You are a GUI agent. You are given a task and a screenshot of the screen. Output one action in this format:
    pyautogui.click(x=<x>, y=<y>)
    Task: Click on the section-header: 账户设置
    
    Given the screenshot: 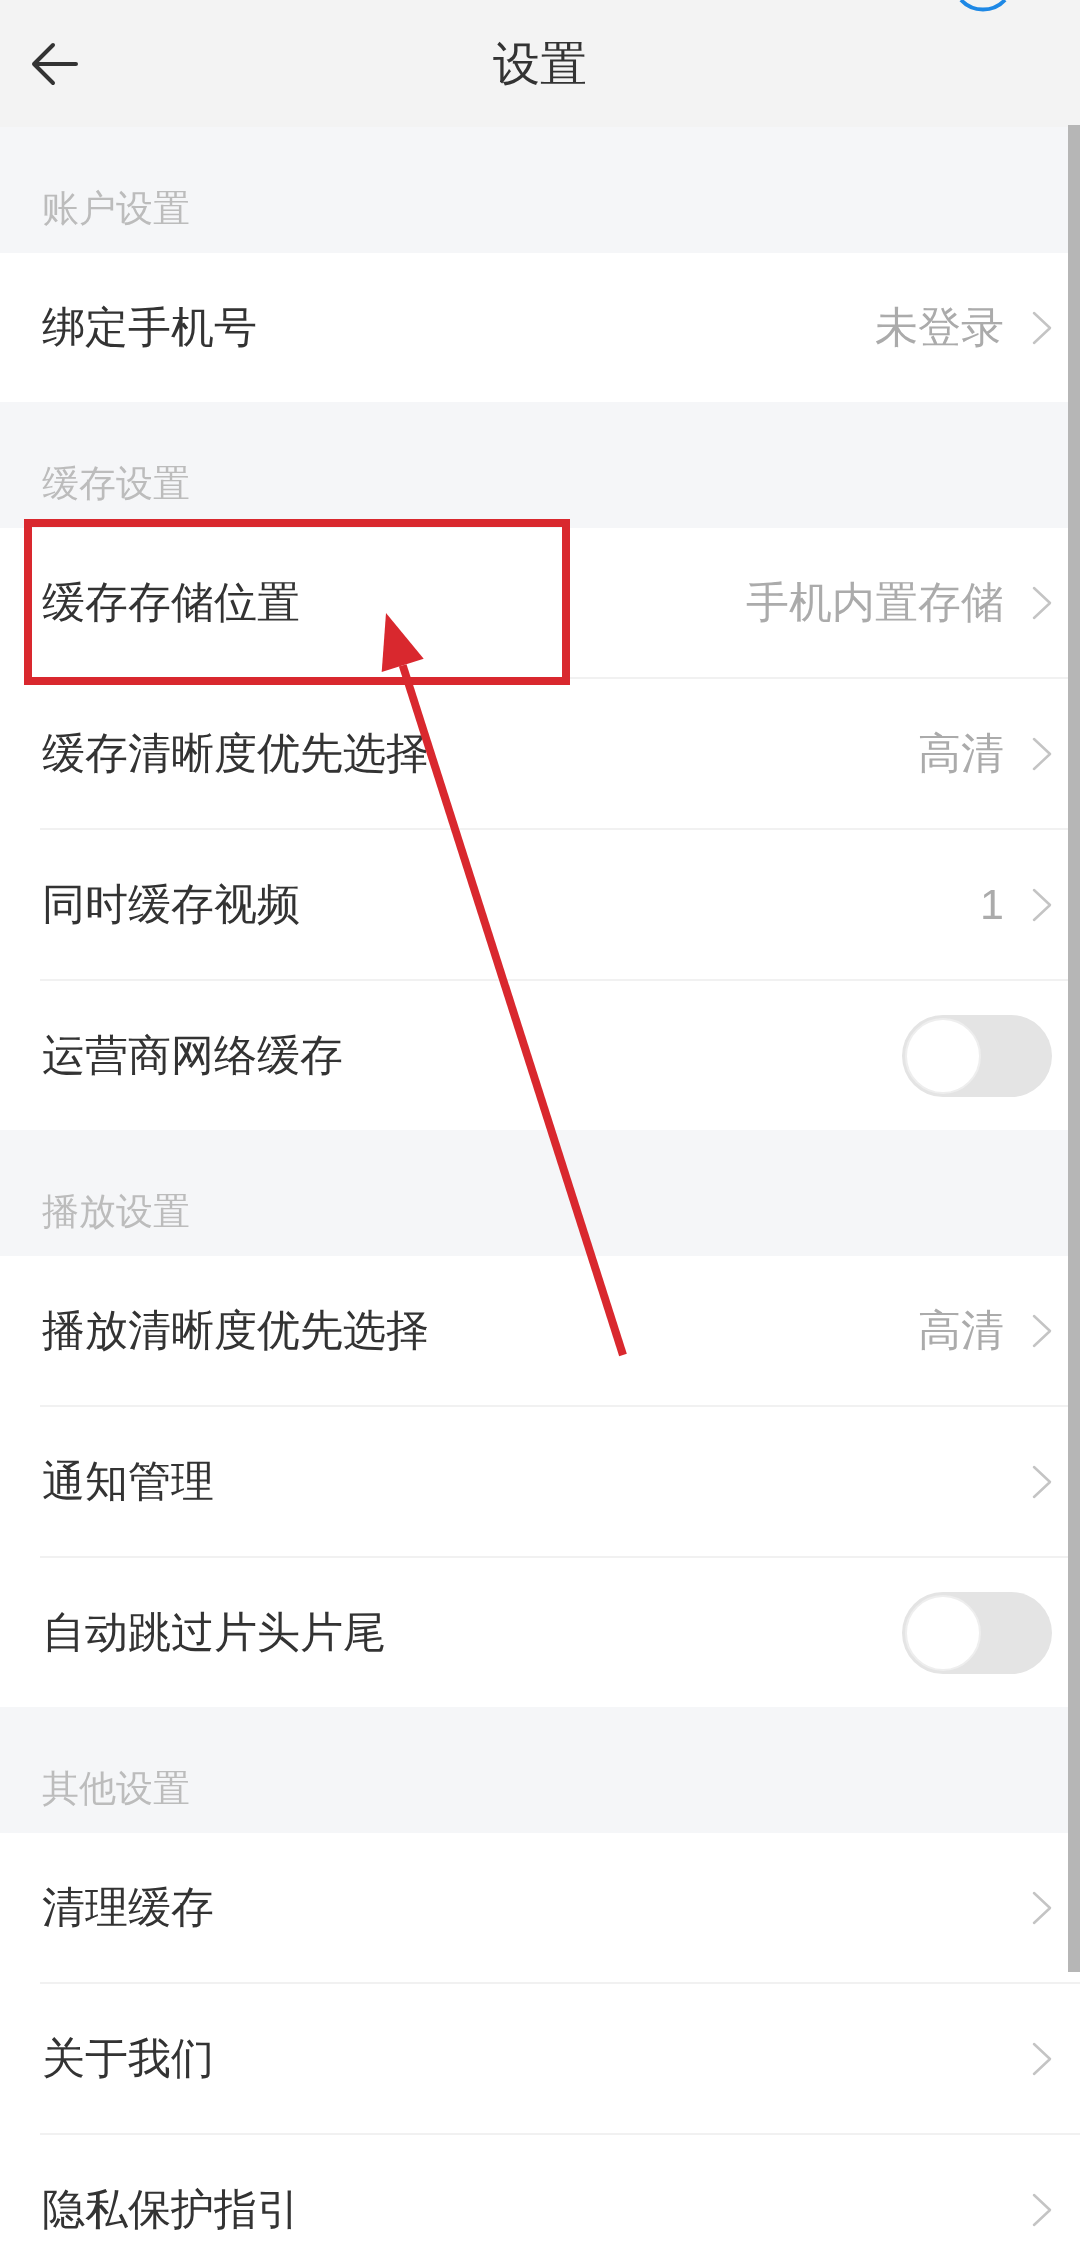 What is the action you would take?
    pyautogui.click(x=116, y=208)
    